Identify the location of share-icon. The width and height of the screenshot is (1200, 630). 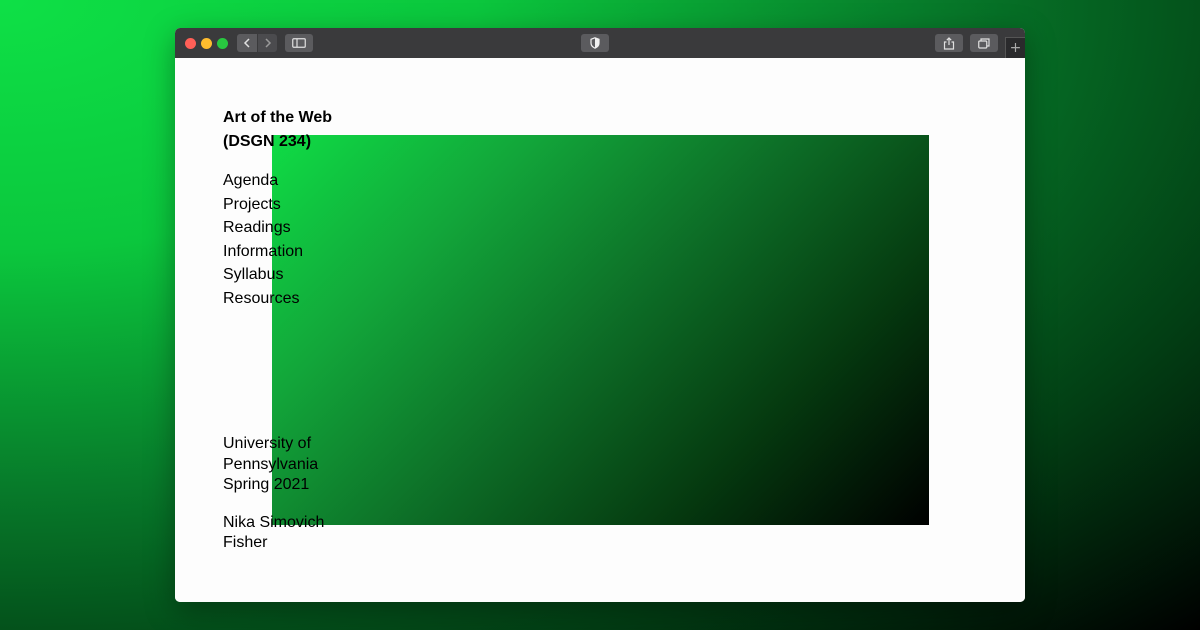
(949, 43).